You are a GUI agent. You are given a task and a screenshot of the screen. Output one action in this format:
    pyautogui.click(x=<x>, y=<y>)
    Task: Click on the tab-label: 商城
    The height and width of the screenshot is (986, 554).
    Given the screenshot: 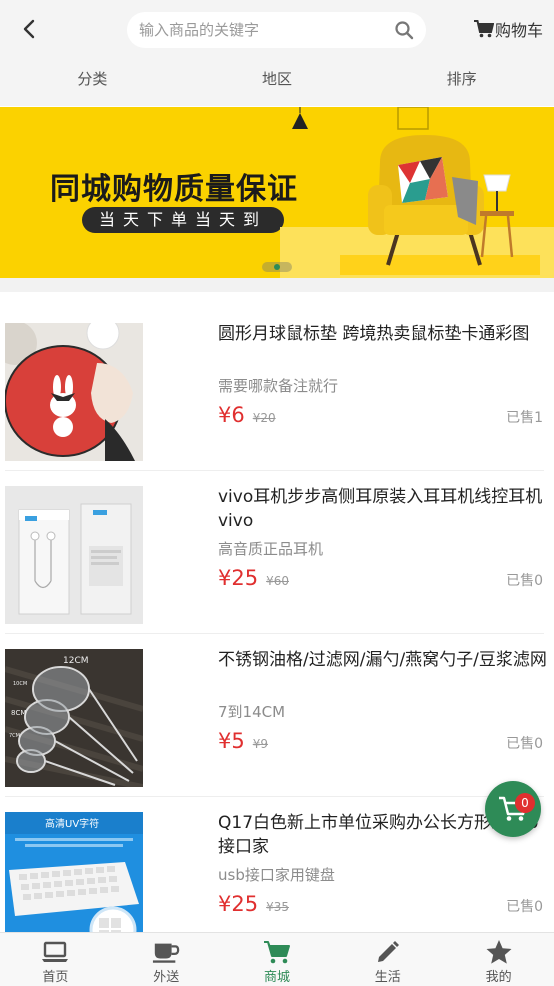 What is the action you would take?
    pyautogui.click(x=276, y=977)
    